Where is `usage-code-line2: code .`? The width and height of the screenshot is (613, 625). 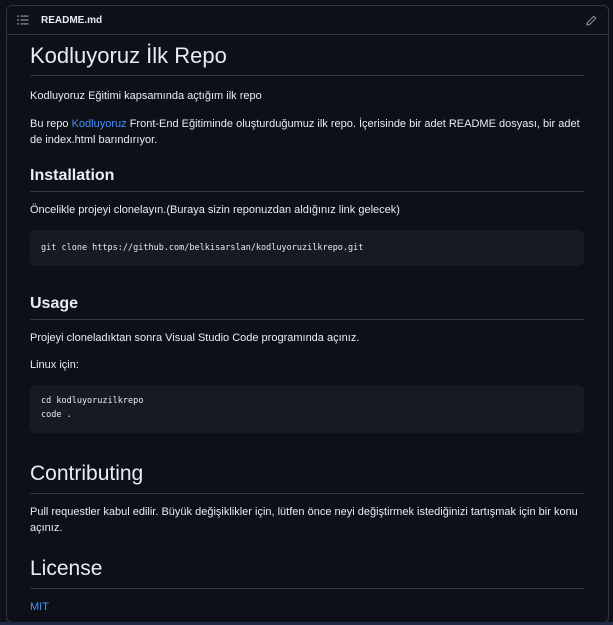
usage-code-line2: code . is located at coordinates (56, 415).